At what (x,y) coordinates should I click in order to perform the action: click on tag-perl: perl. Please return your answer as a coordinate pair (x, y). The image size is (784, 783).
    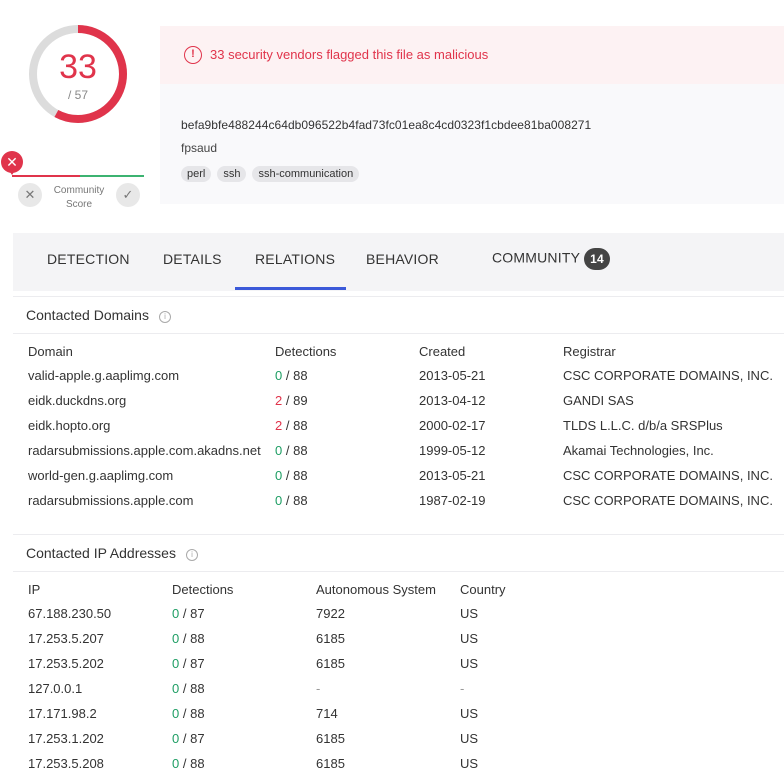
    Looking at the image, I should click on (196, 174).